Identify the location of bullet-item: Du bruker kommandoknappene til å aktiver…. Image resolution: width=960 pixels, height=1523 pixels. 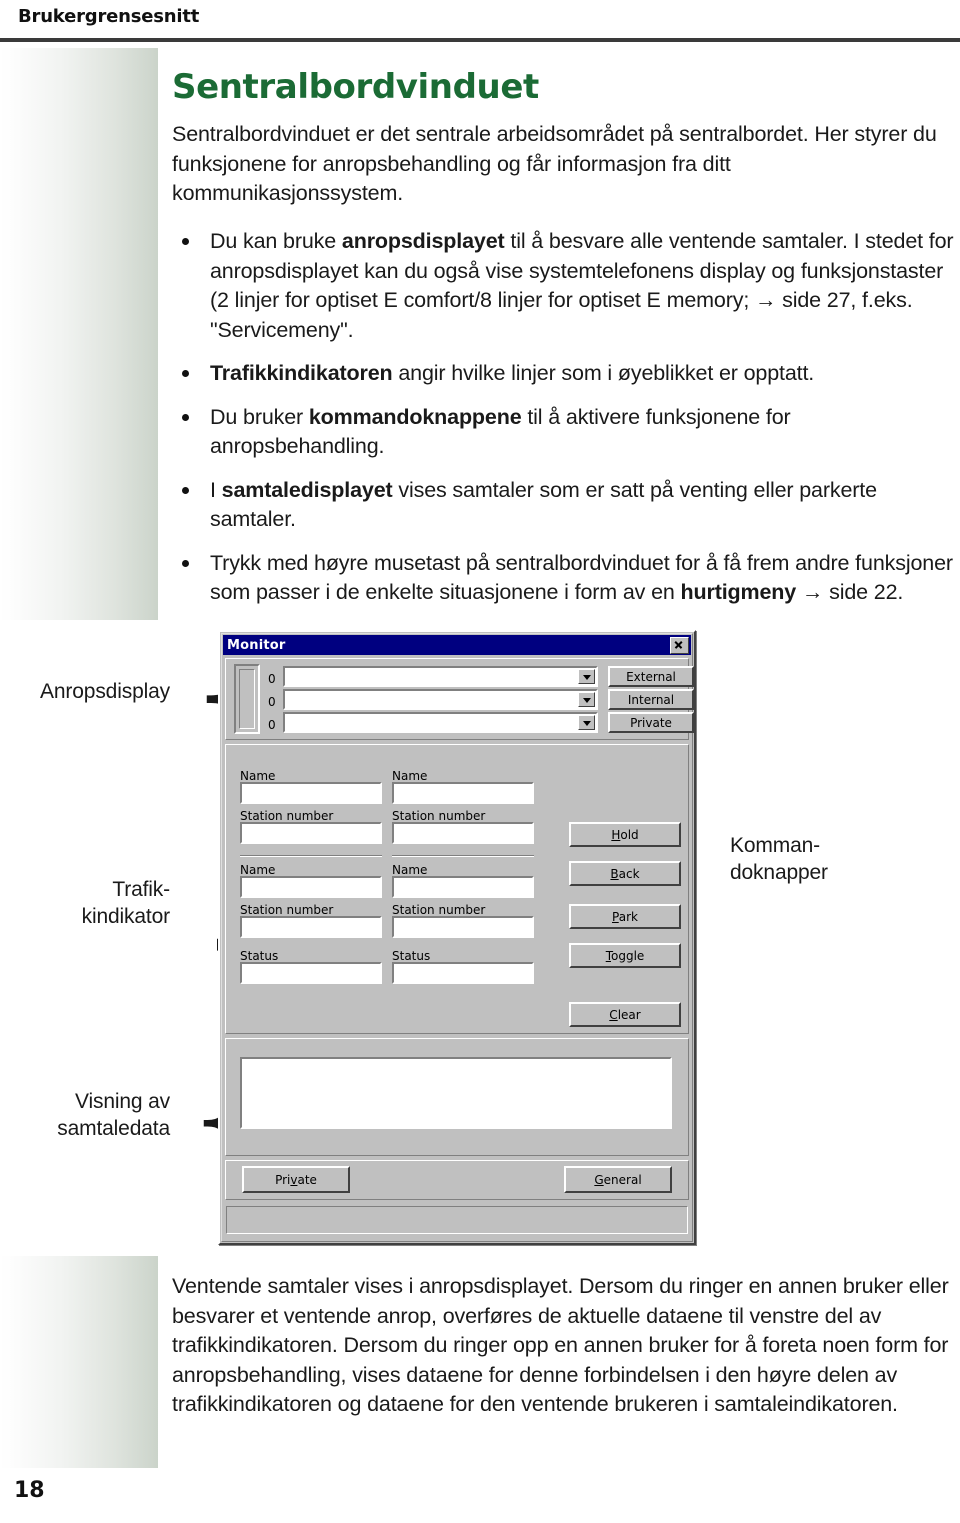
(563, 432).